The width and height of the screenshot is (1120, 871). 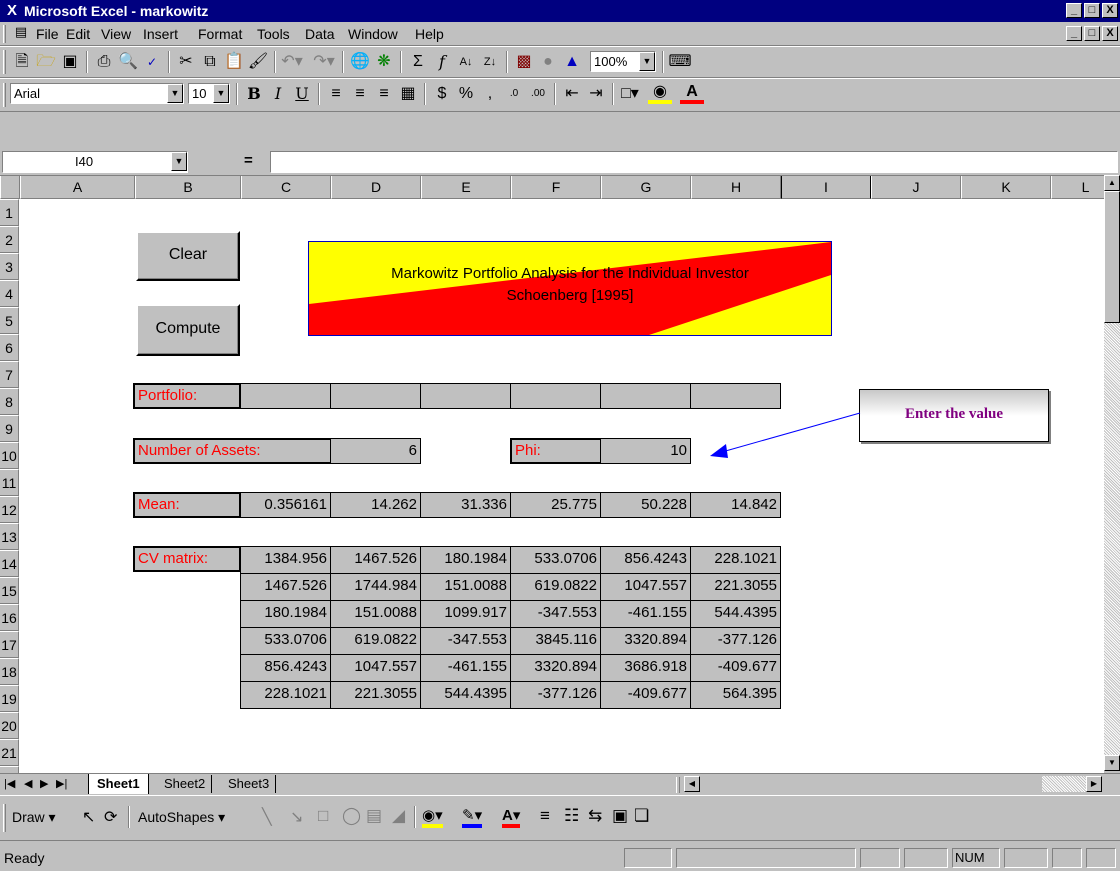 What do you see at coordinates (572, 62) in the screenshot?
I see `drawing-icon: ▲` at bounding box center [572, 62].